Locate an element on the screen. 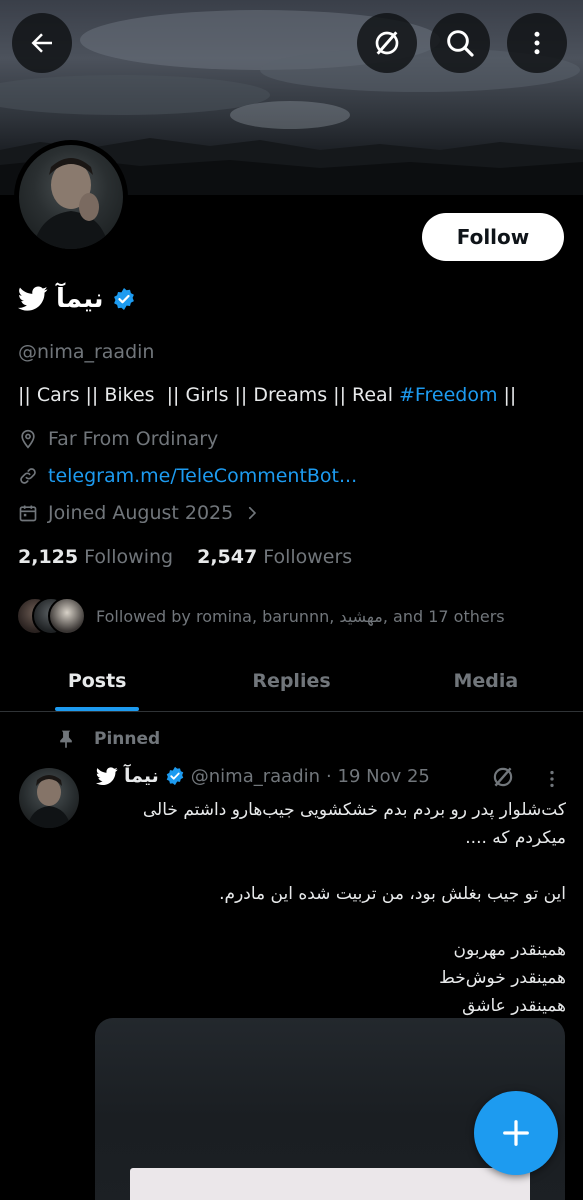  following-count-link: 2,125 Following is located at coordinates (95, 557).